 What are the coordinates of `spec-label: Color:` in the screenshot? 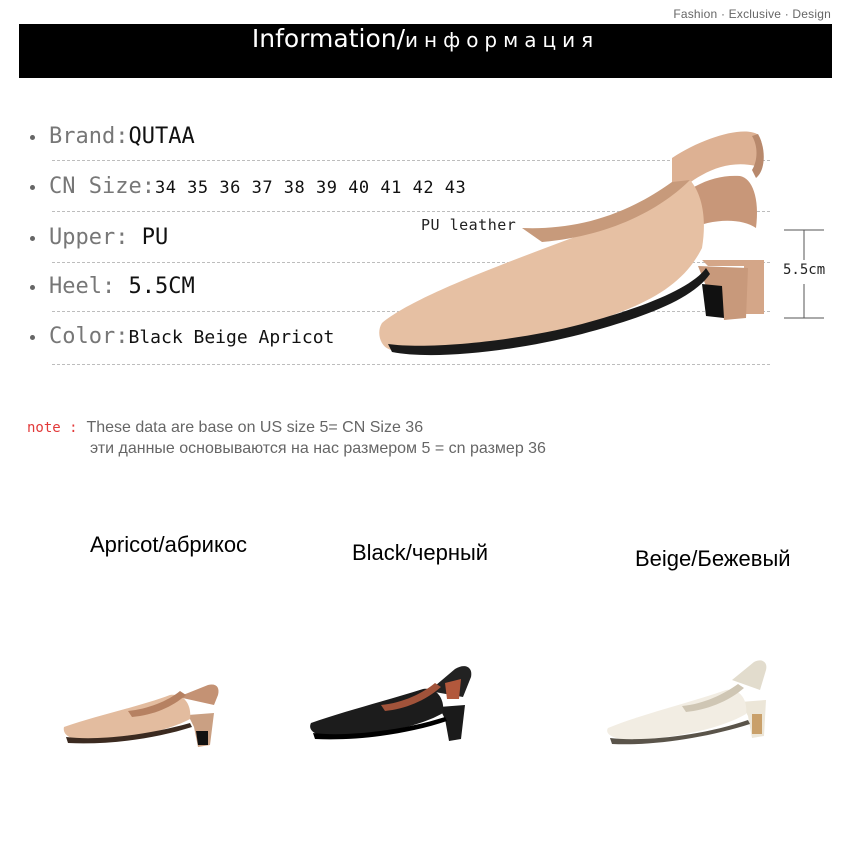 It's located at (89, 336).